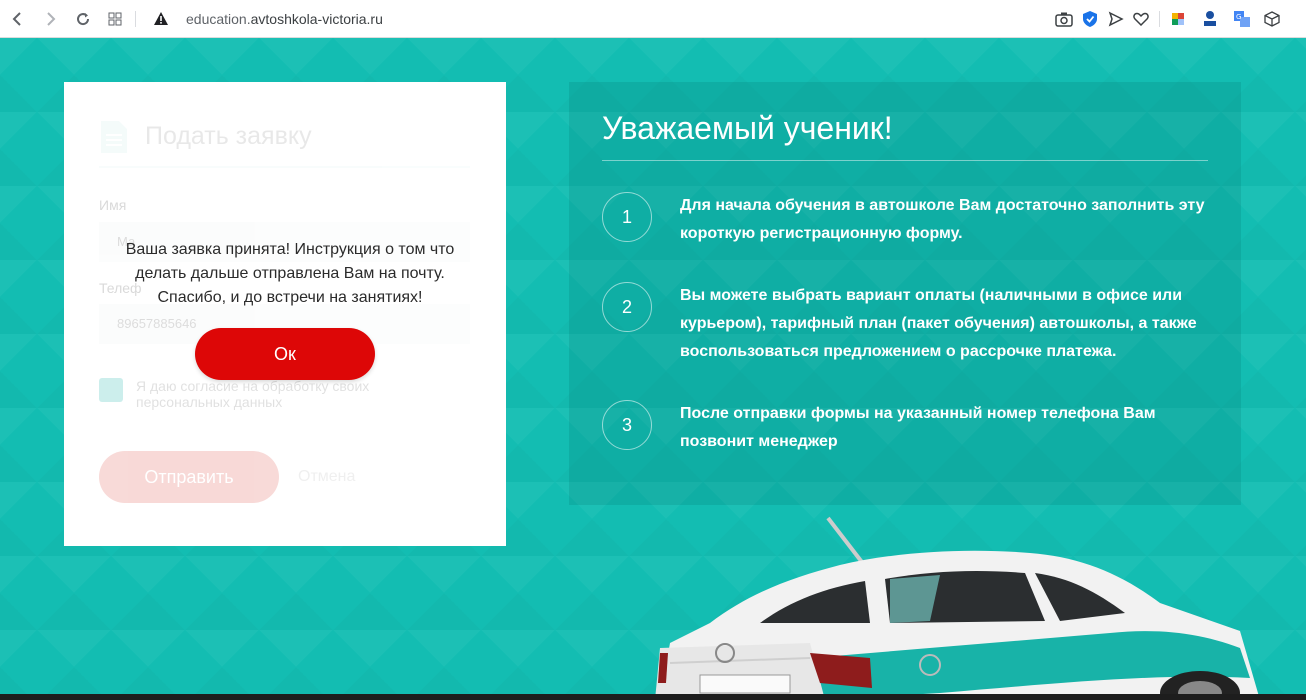  What do you see at coordinates (111, 390) in the screenshot?
I see `consent-checkbox` at bounding box center [111, 390].